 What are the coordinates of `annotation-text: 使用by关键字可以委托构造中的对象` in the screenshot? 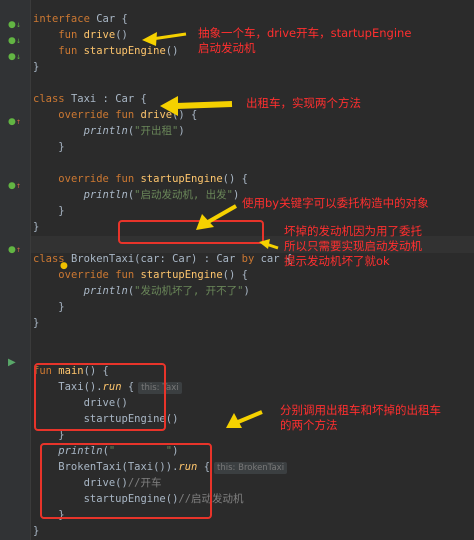 It's located at (335, 203).